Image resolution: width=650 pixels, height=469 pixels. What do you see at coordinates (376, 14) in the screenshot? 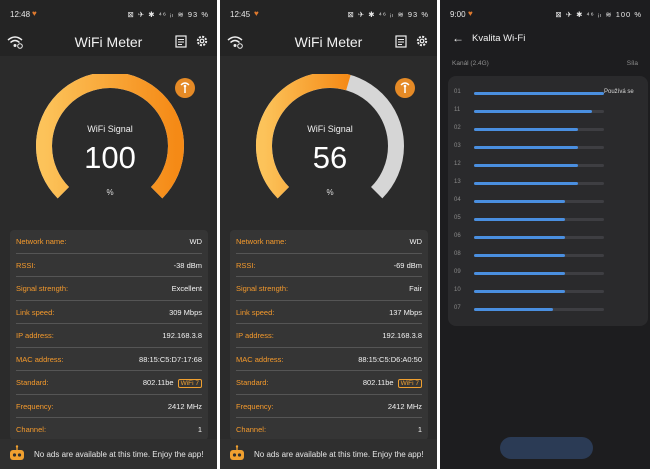
I see `status-indicators: ⊠ ✈ ✱ ⁴⁶ ᵢₗ ≋` at bounding box center [376, 14].